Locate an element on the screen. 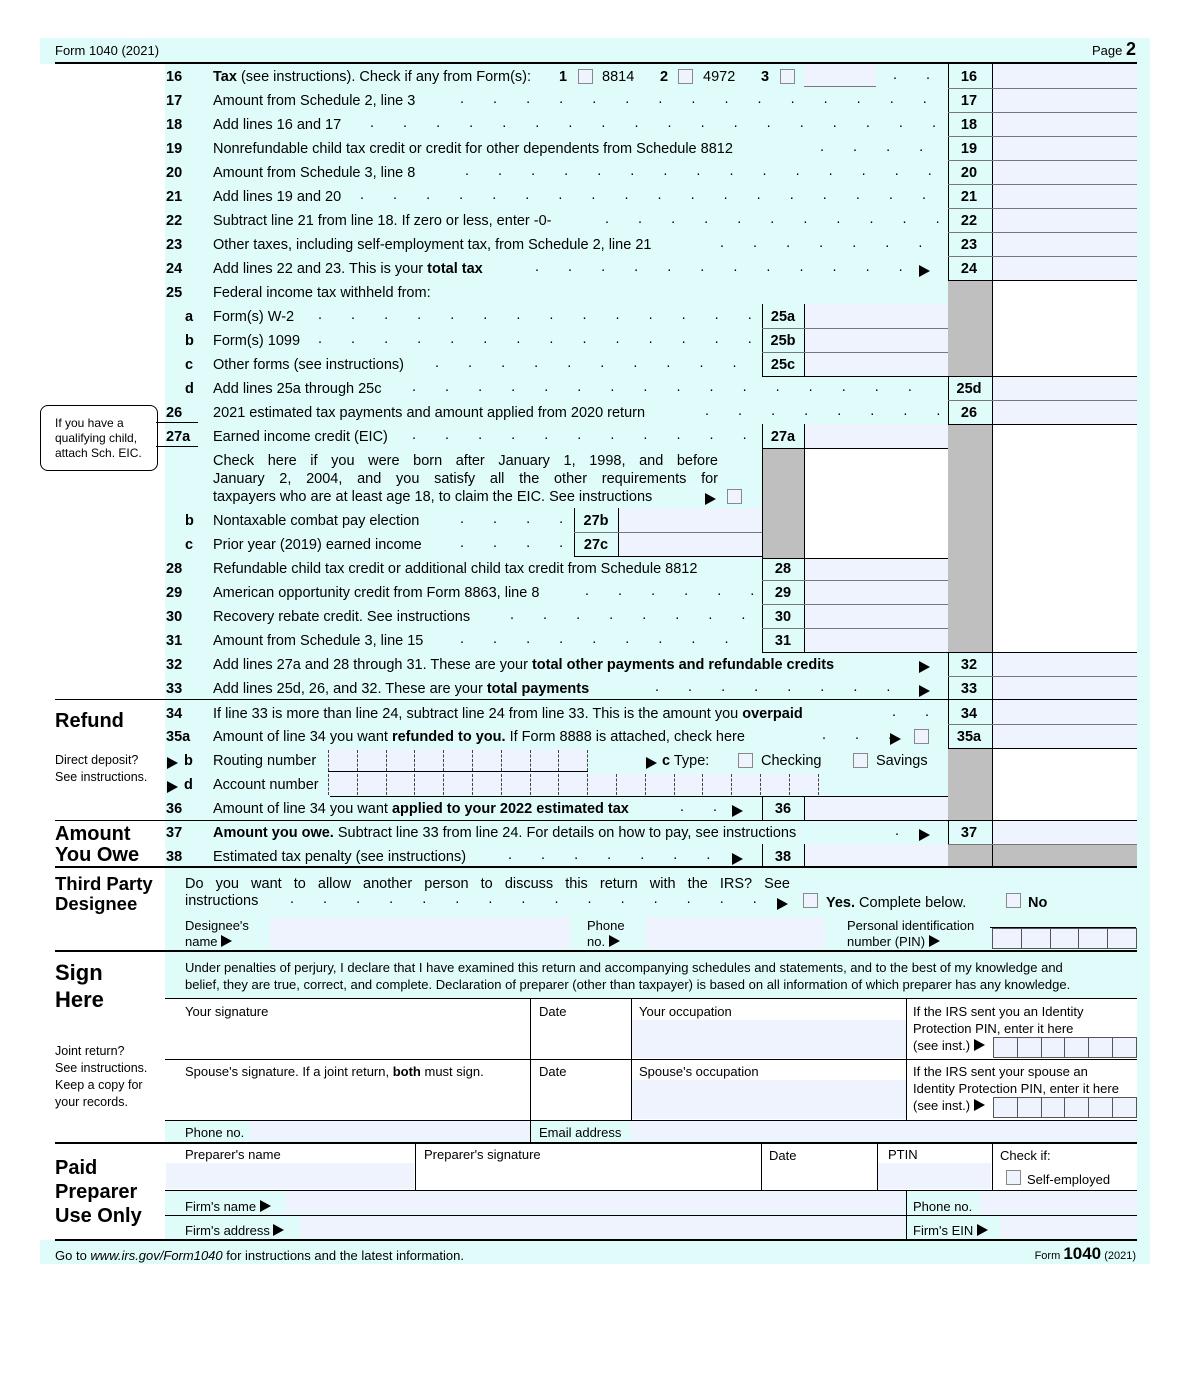 This screenshot has width=1190, height=1384. ptin-label: PTIN is located at coordinates (903, 1154).